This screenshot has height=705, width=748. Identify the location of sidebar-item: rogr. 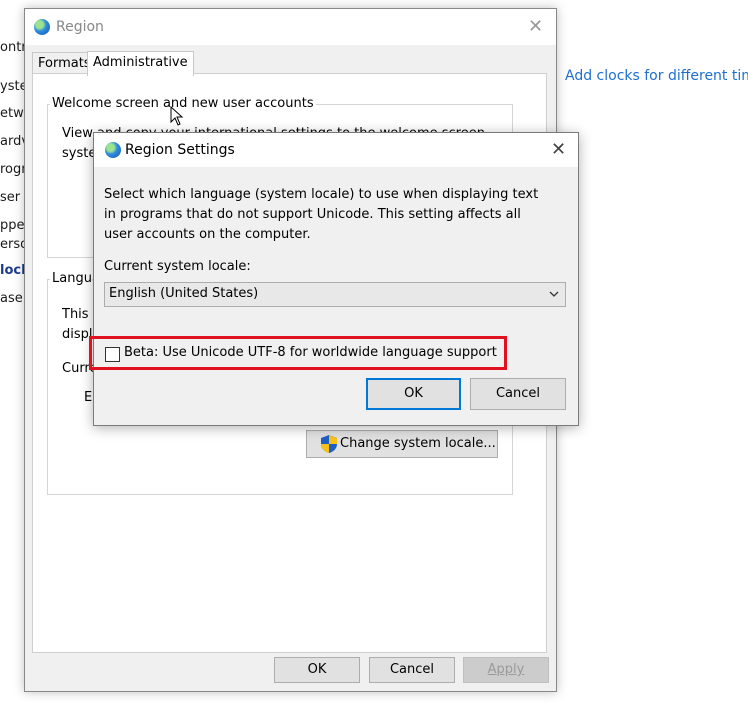
(12, 169).